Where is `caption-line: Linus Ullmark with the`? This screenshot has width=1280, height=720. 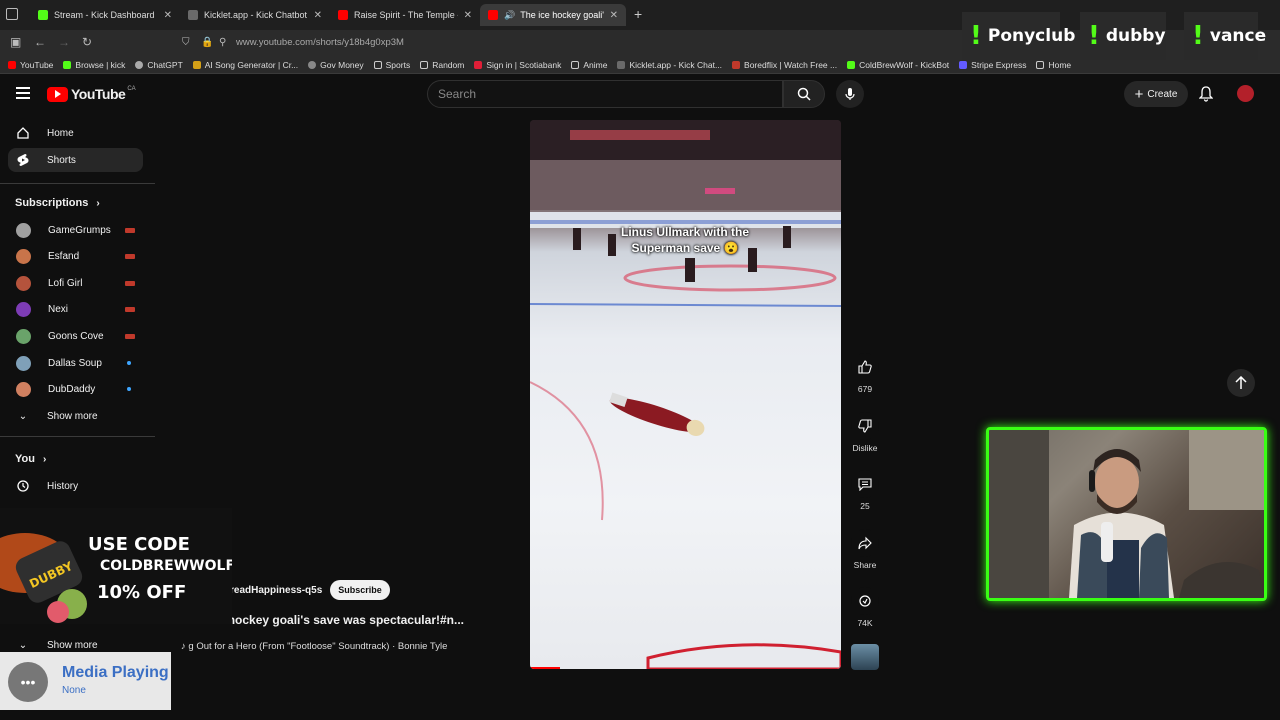 caption-line: Linus Ullmark with the is located at coordinates (684, 232).